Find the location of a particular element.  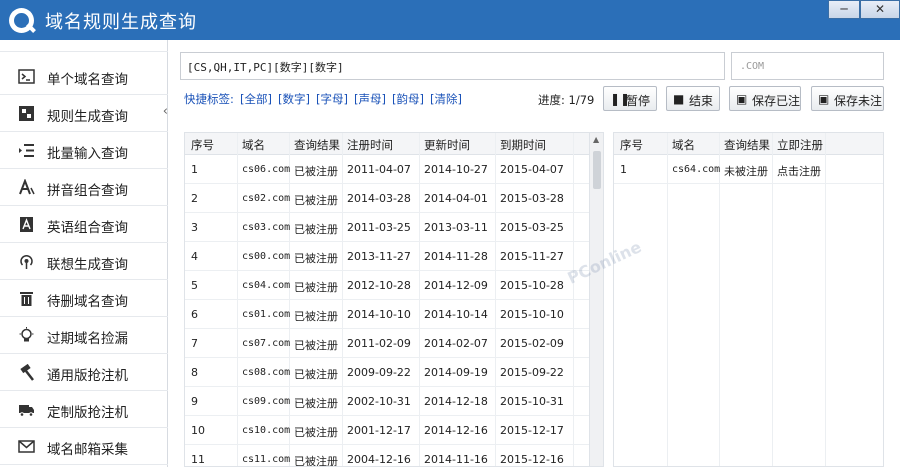

table-cell: 2013-11-27 is located at coordinates (379, 256).